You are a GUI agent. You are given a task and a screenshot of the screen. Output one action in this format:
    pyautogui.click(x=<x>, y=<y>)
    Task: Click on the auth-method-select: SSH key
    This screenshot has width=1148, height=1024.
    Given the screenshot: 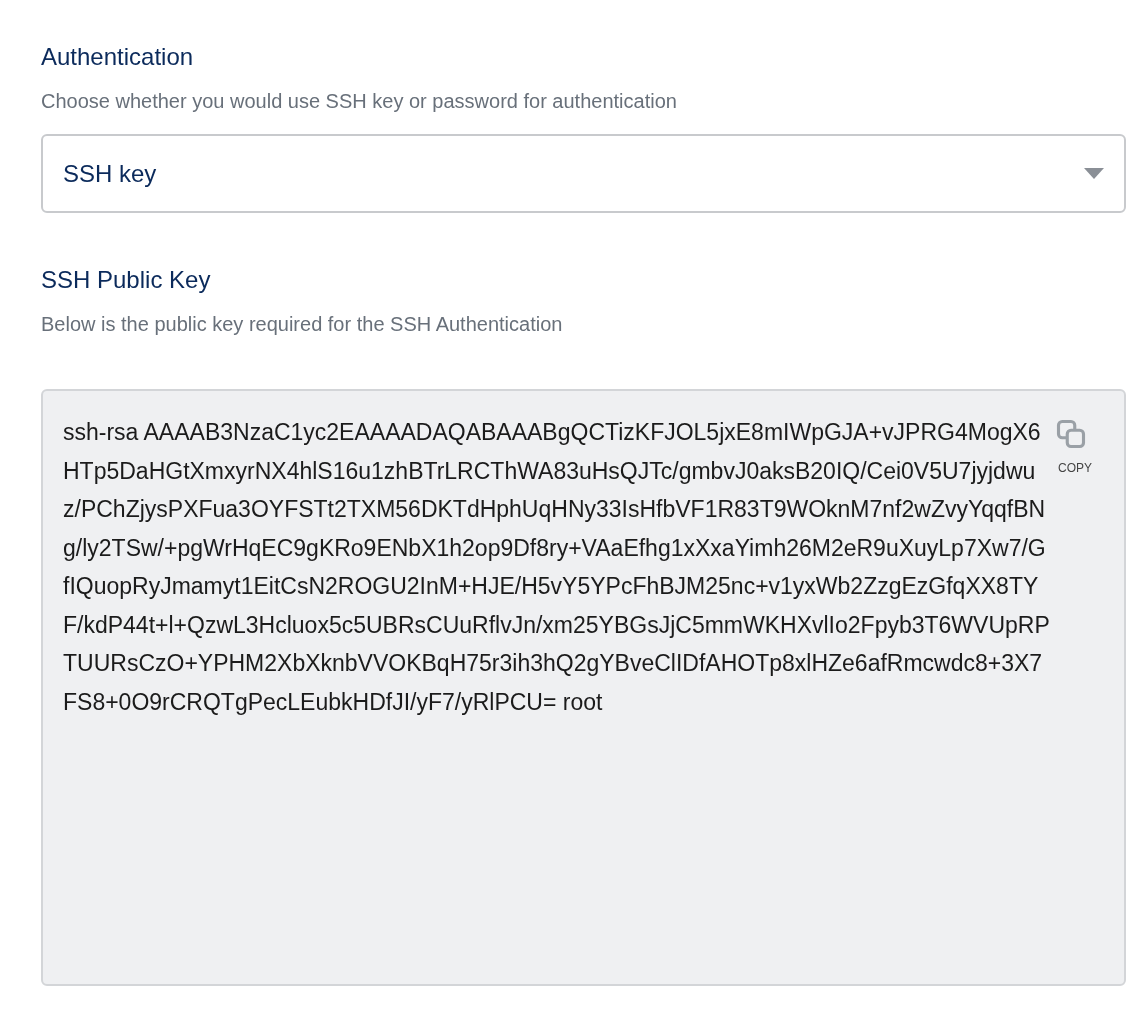 What is the action you would take?
    pyautogui.click(x=583, y=173)
    